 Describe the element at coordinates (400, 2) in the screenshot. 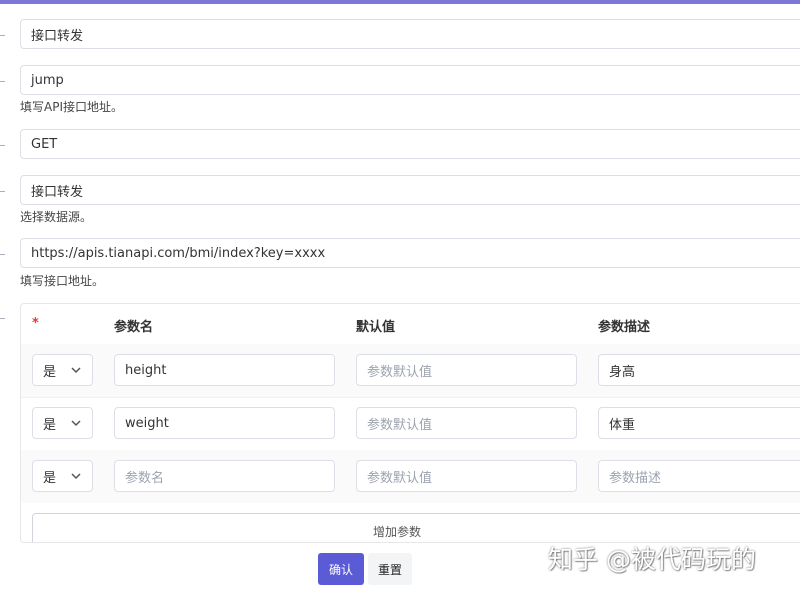

I see `top-accent-bar` at that location.